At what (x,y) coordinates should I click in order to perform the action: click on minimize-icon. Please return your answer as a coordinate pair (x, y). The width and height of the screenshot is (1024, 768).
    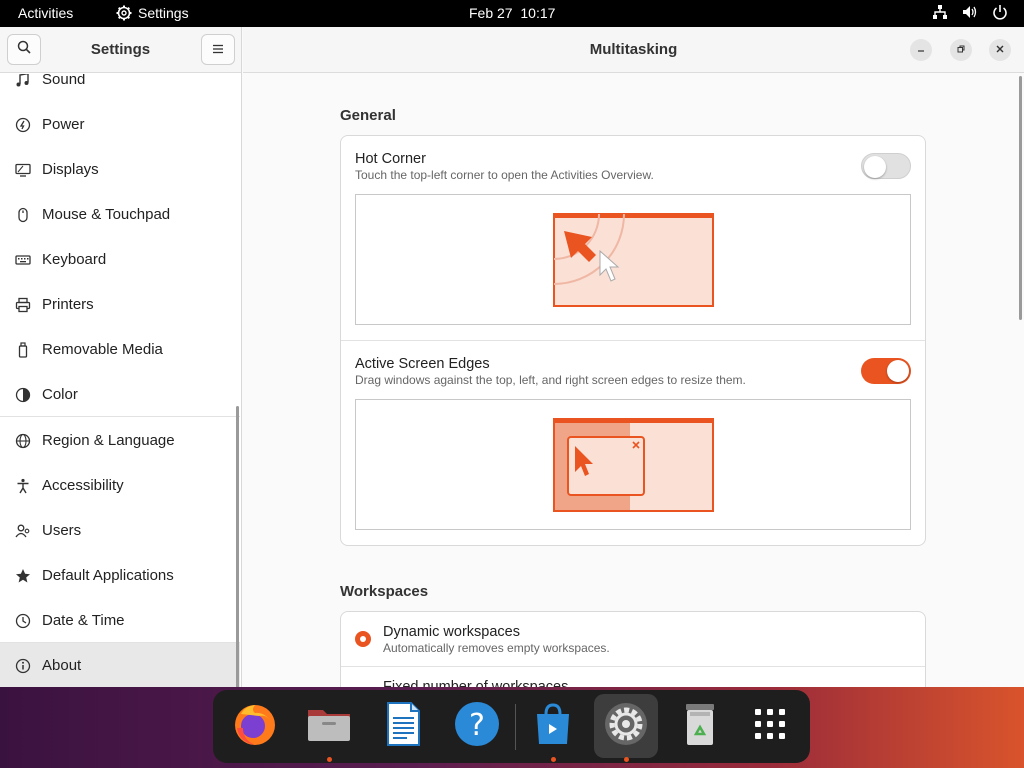
    Looking at the image, I should click on (921, 50).